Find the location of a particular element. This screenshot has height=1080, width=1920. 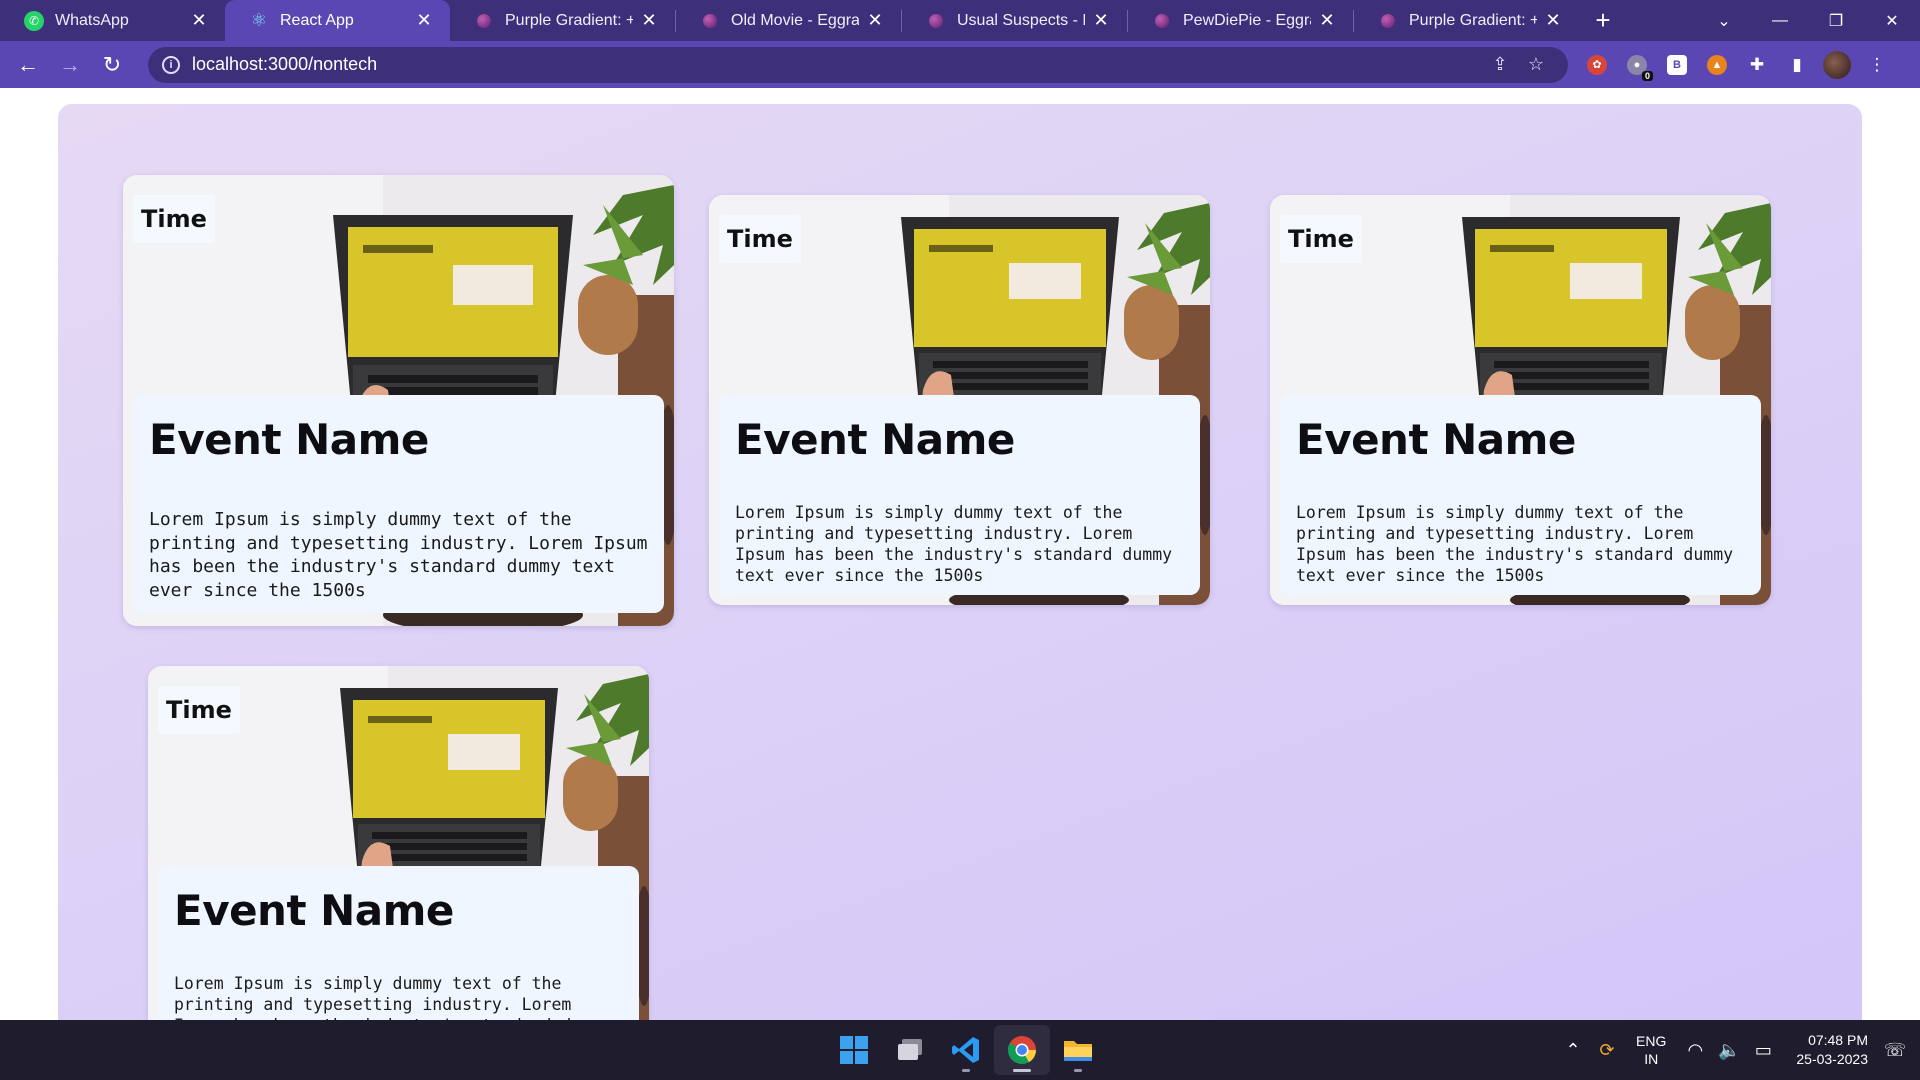

site-info-icon: i is located at coordinates (171, 64).